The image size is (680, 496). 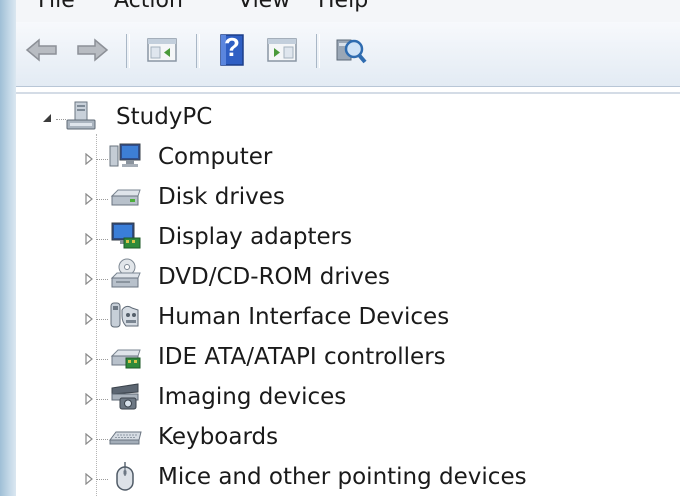 I want to click on imaging-device-icon, so click(x=125, y=396).